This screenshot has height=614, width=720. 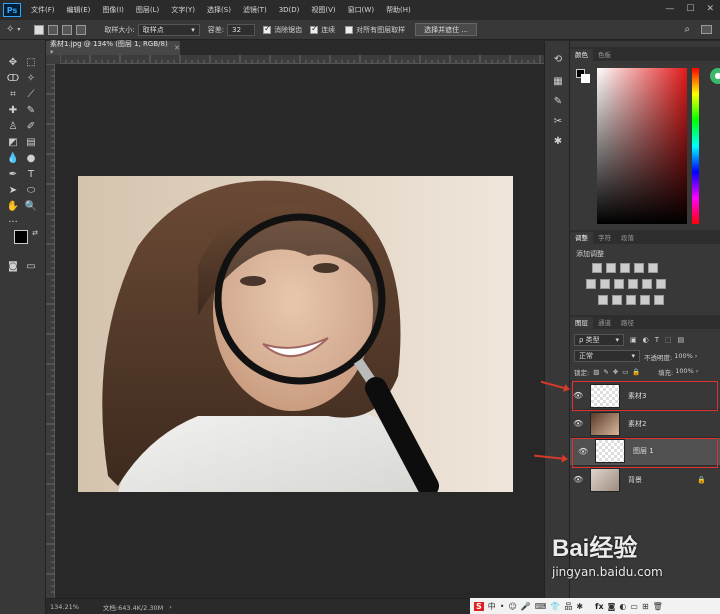 I want to click on visibility-eye-icon: 👁, so click(x=578, y=479).